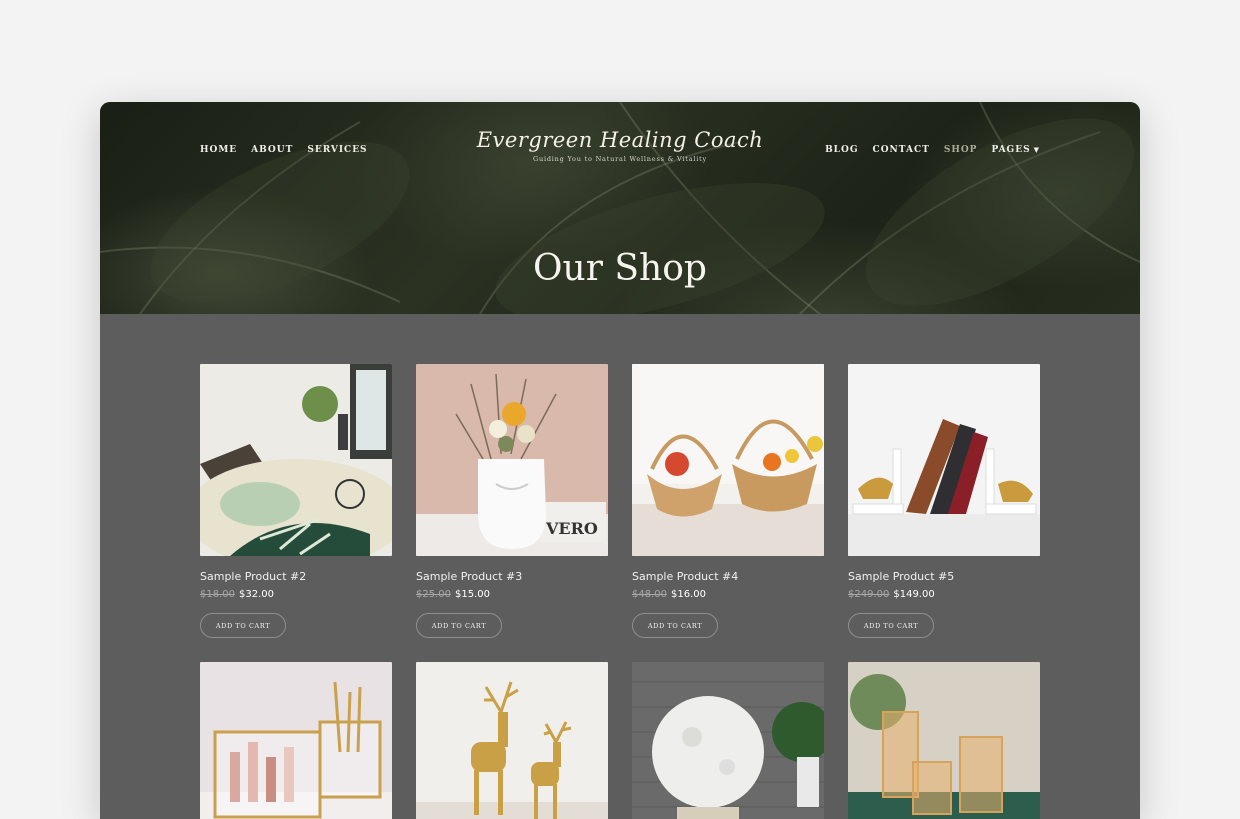  I want to click on product-image-organizer, so click(296, 740).